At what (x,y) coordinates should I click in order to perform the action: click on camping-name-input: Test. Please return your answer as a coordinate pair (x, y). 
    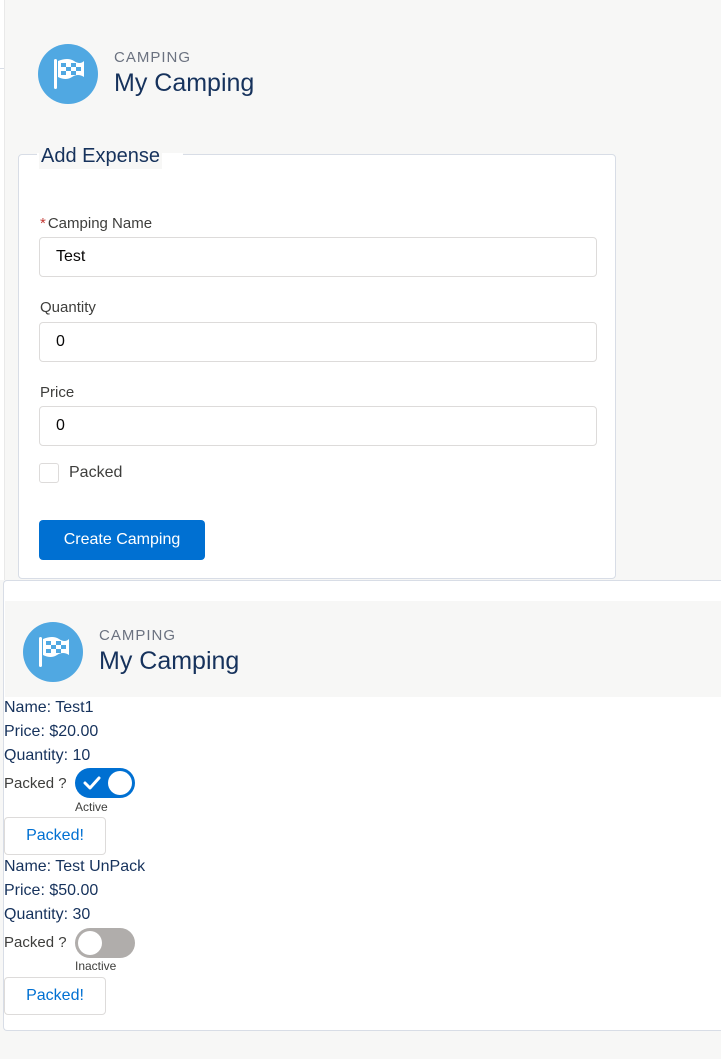
    Looking at the image, I should click on (318, 257).